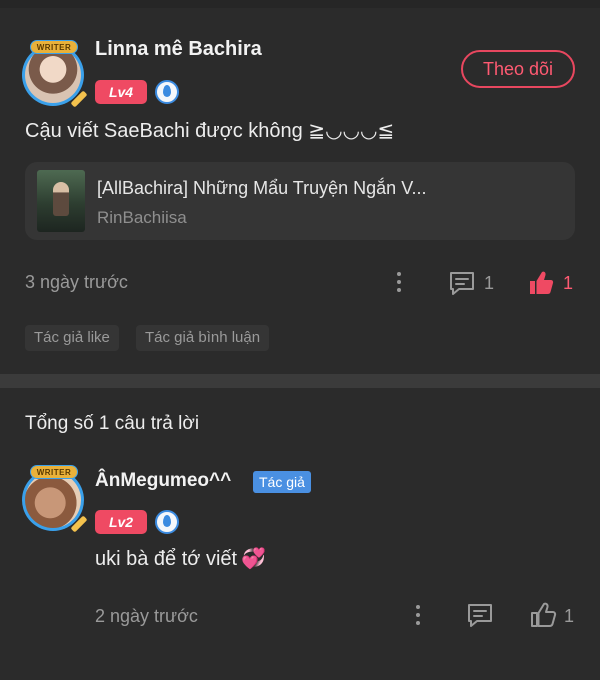  I want to click on level-badge: Lv4, so click(121, 92).